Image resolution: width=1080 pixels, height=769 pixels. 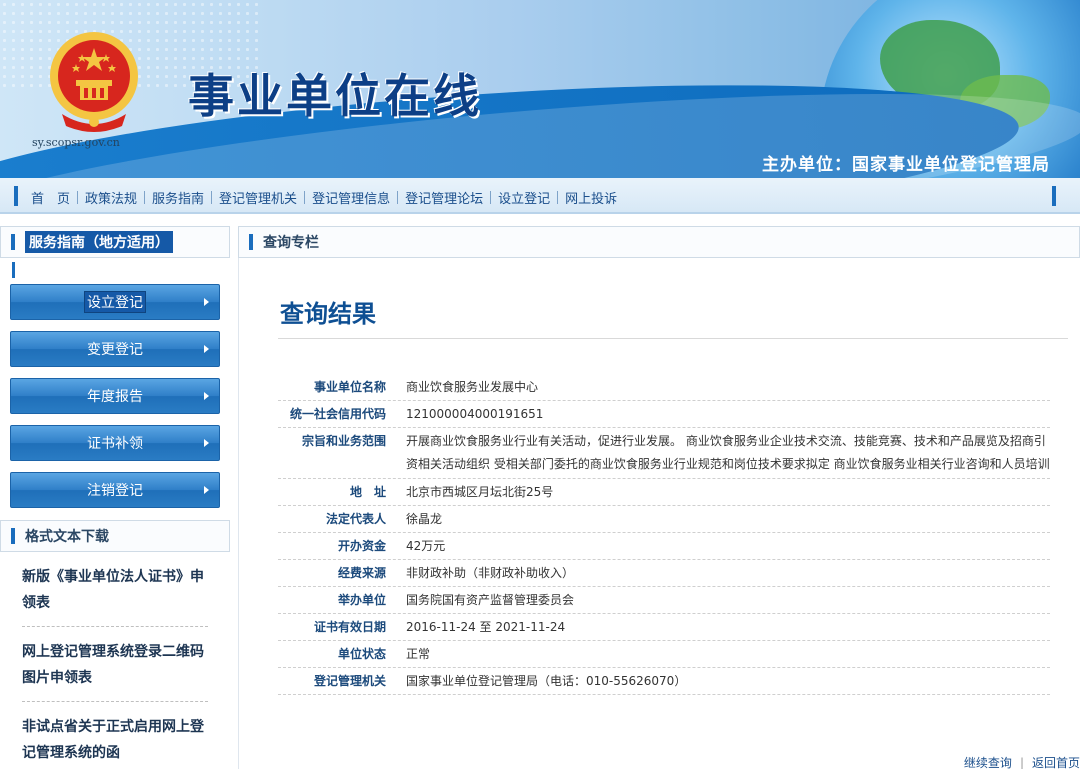 I want to click on sponsor-text: 主办单位：国家事业单位登记管理局, so click(x=906, y=165).